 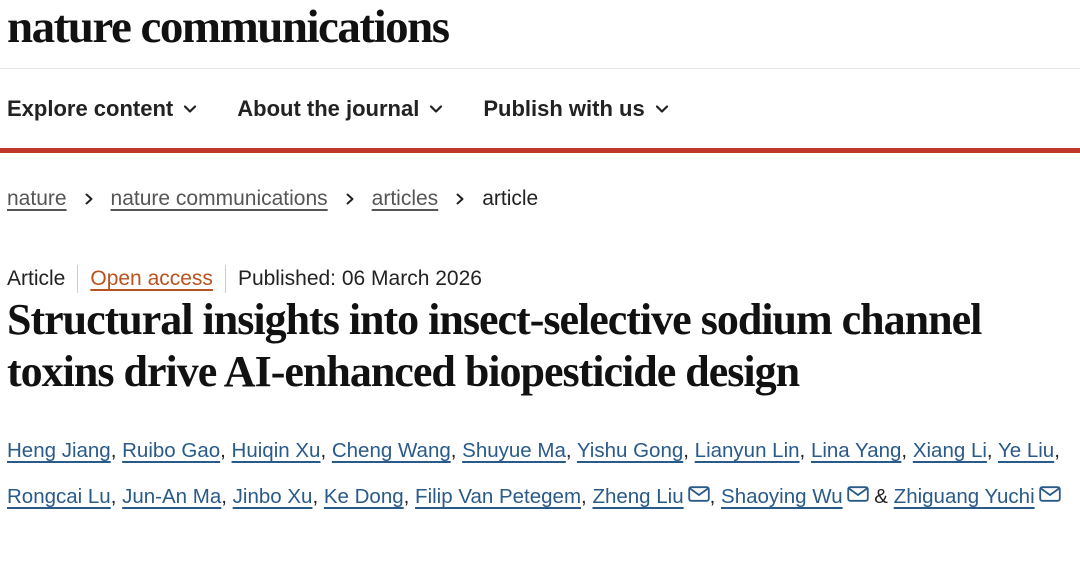 I want to click on author-link: Jun-An Ma, so click(x=171, y=496).